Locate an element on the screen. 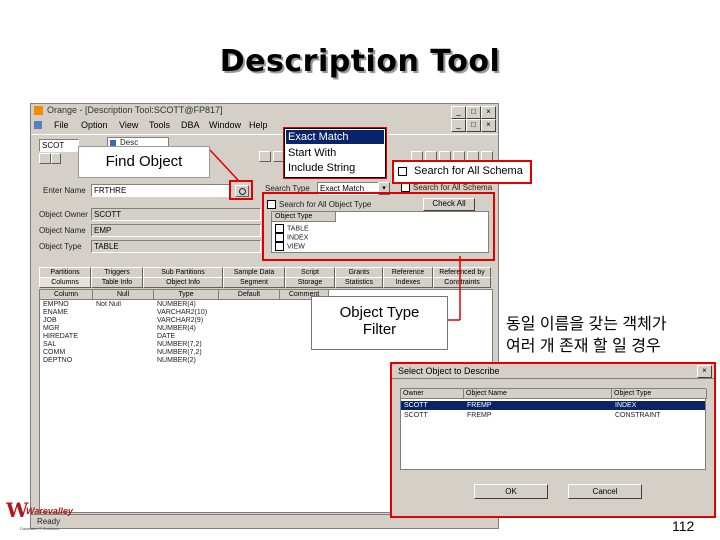 This screenshot has width=720, height=540. company-logo: W Warevalley Database IT Solutions is located at coordinates (39, 516).